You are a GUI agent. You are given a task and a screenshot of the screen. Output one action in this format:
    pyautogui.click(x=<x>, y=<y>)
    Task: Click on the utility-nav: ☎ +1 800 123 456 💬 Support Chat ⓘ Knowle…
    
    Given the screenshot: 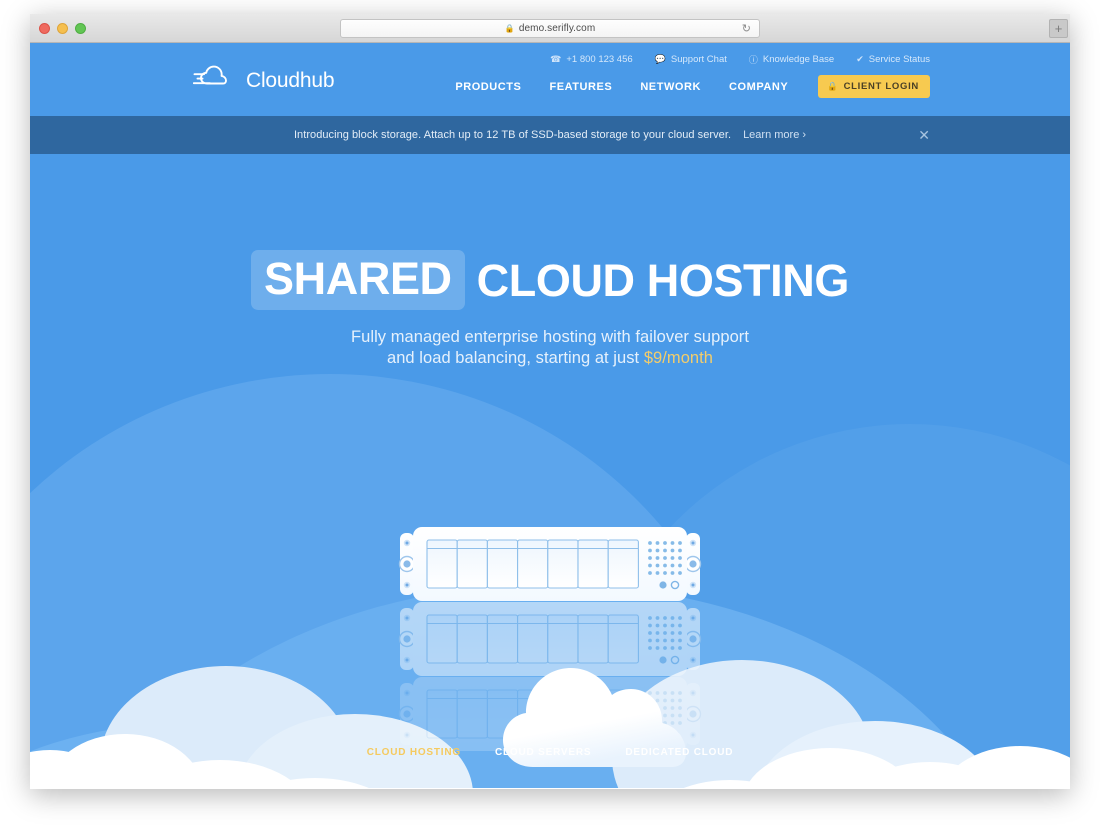 What is the action you would take?
    pyautogui.click(x=740, y=59)
    